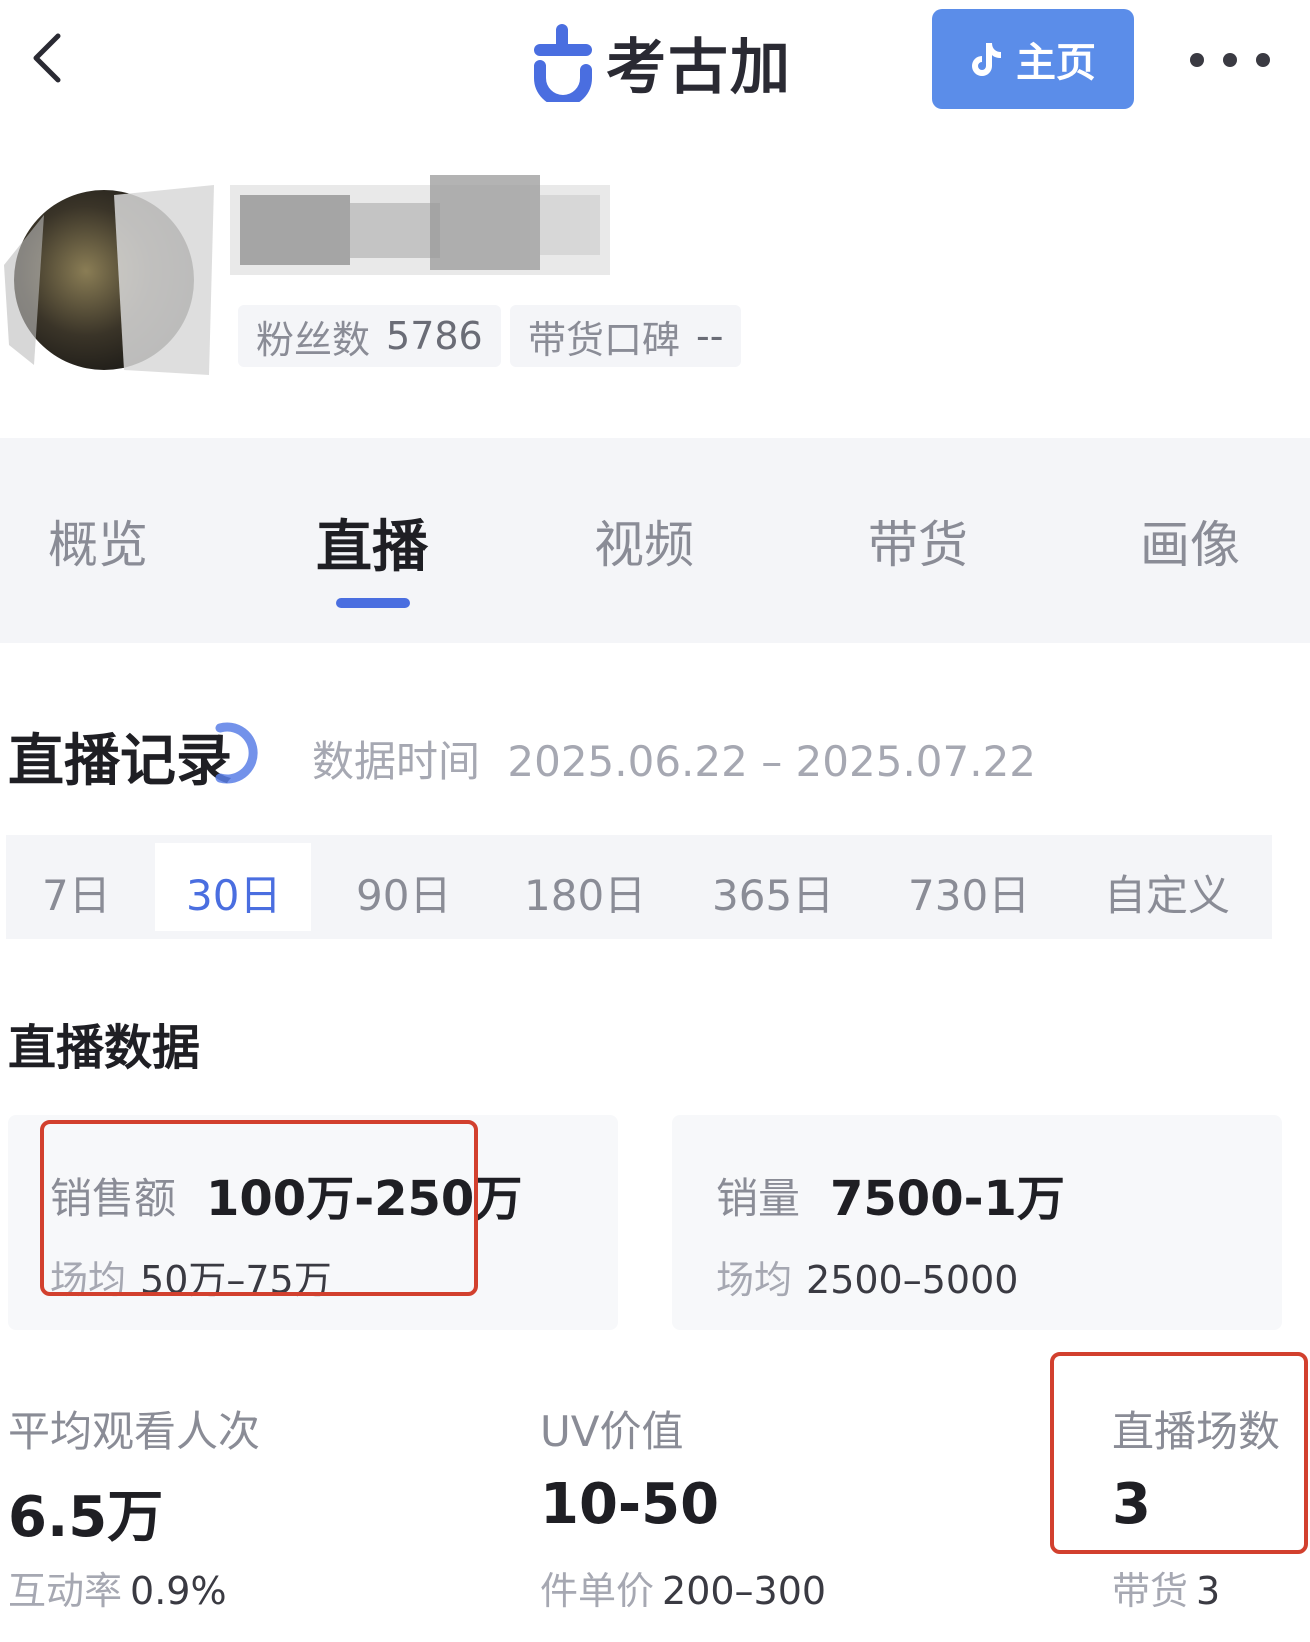 The height and width of the screenshot is (1642, 1310). I want to click on live-data-title: 直播数据, so click(104, 1048).